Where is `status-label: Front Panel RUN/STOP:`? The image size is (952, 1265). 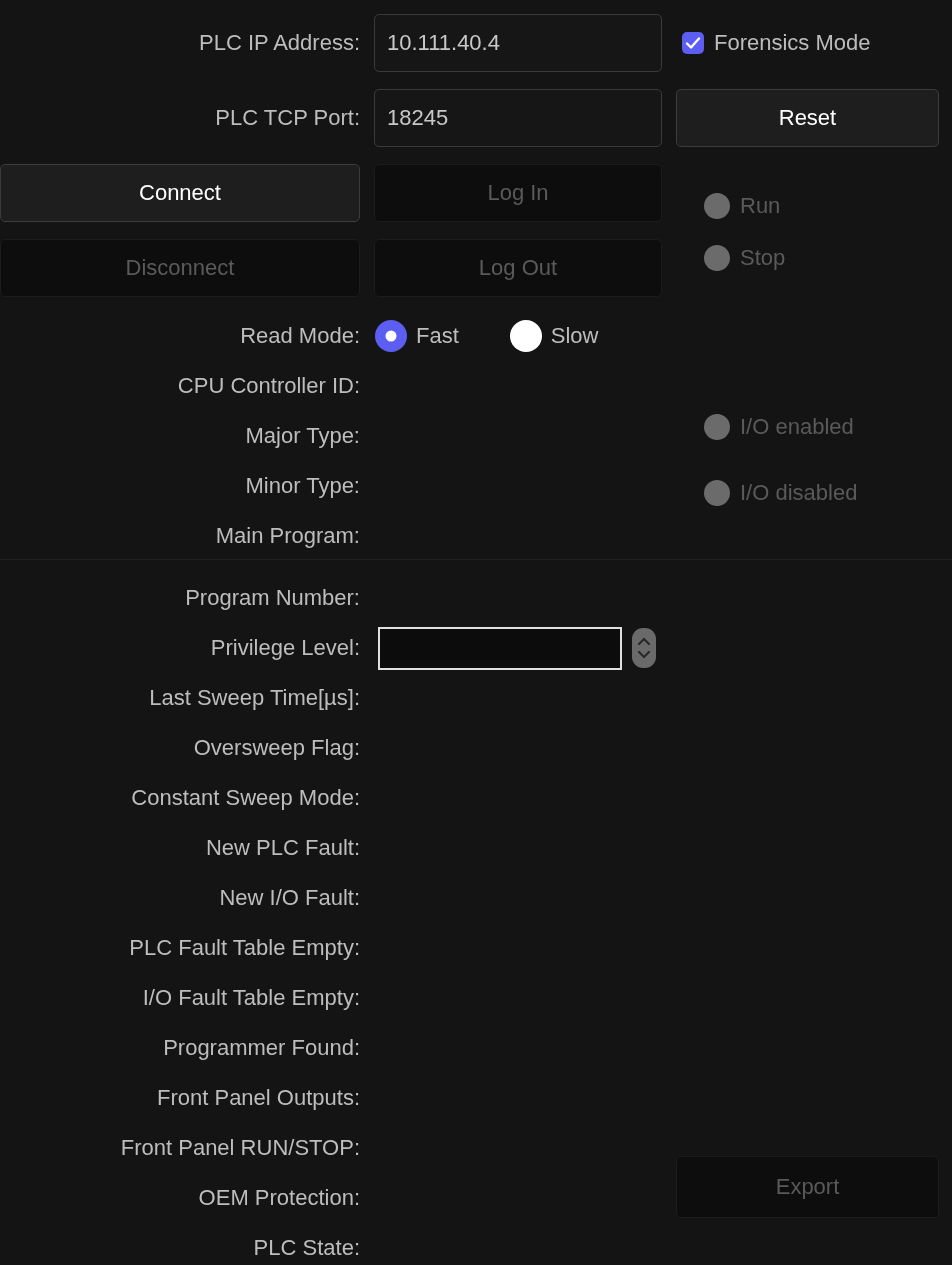 status-label: Front Panel RUN/STOP: is located at coordinates (240, 1148).